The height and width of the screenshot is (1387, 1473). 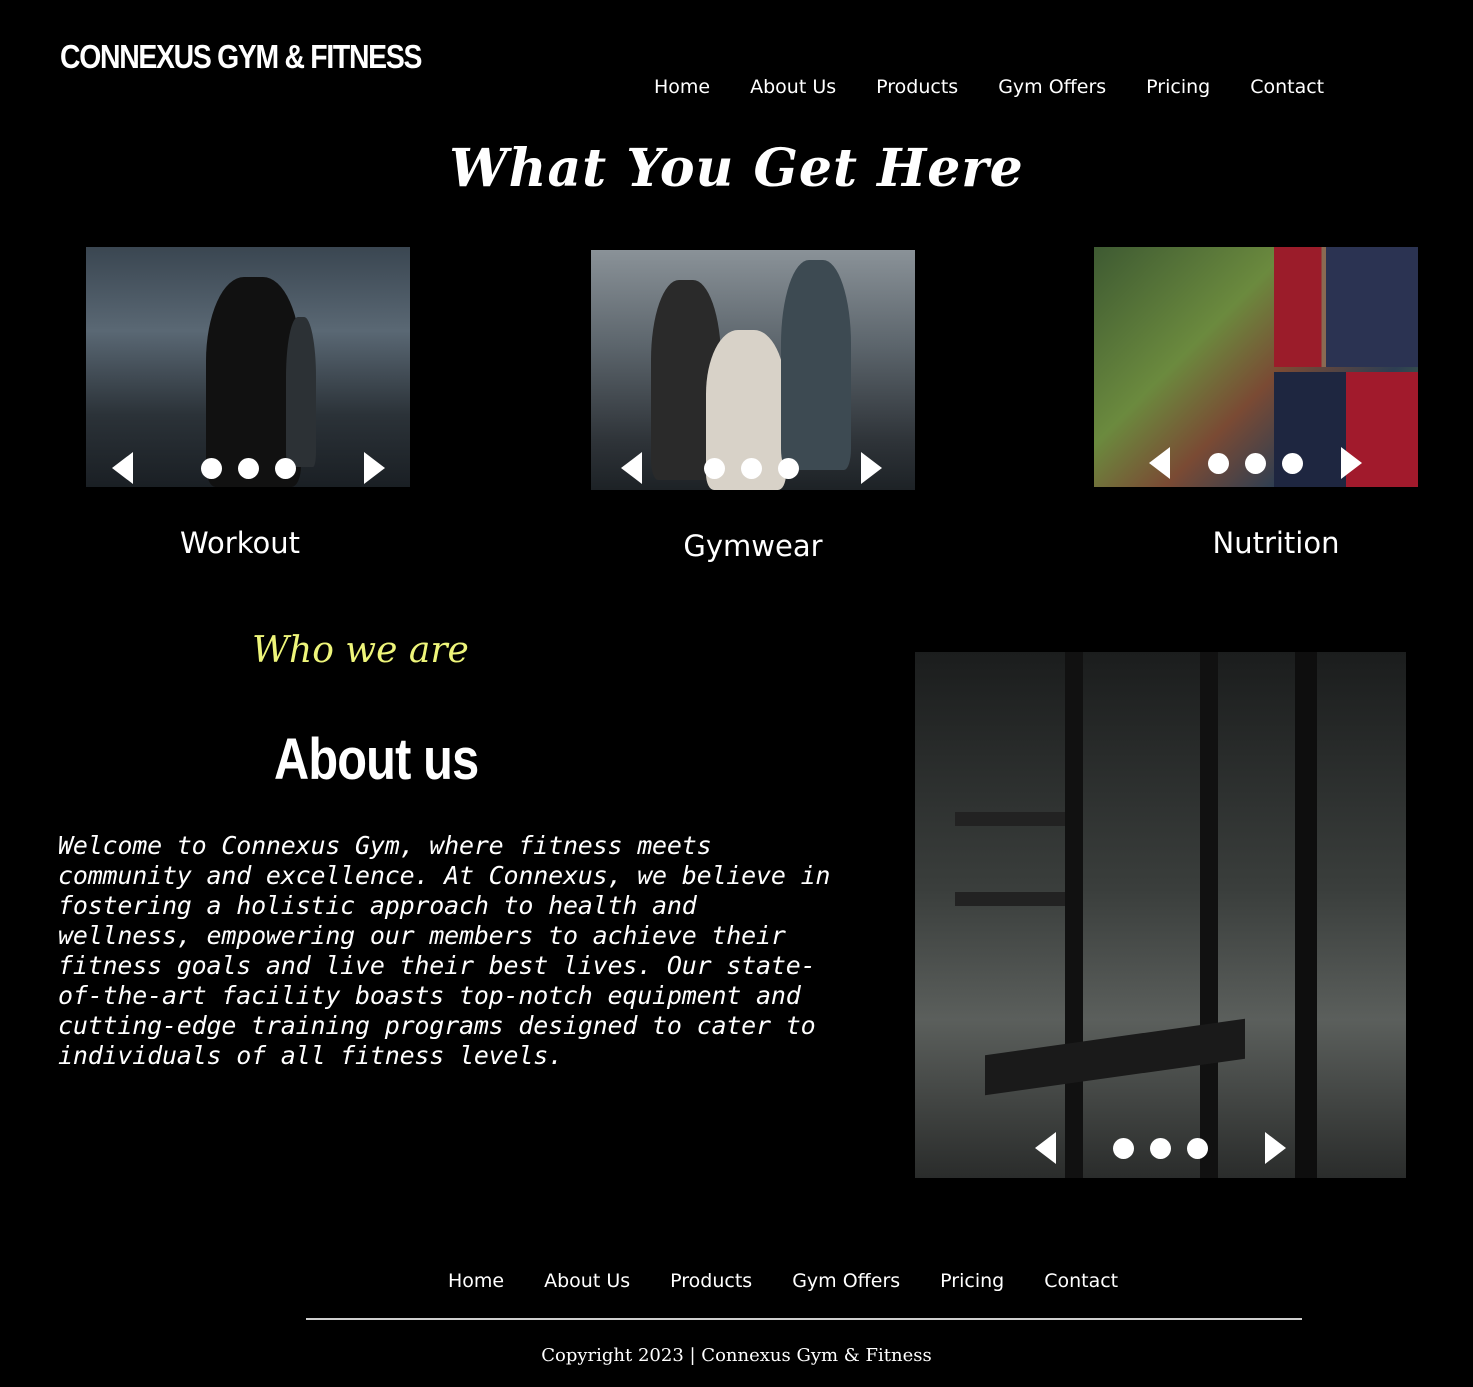 What do you see at coordinates (753, 370) in the screenshot?
I see `gymwear-slider` at bounding box center [753, 370].